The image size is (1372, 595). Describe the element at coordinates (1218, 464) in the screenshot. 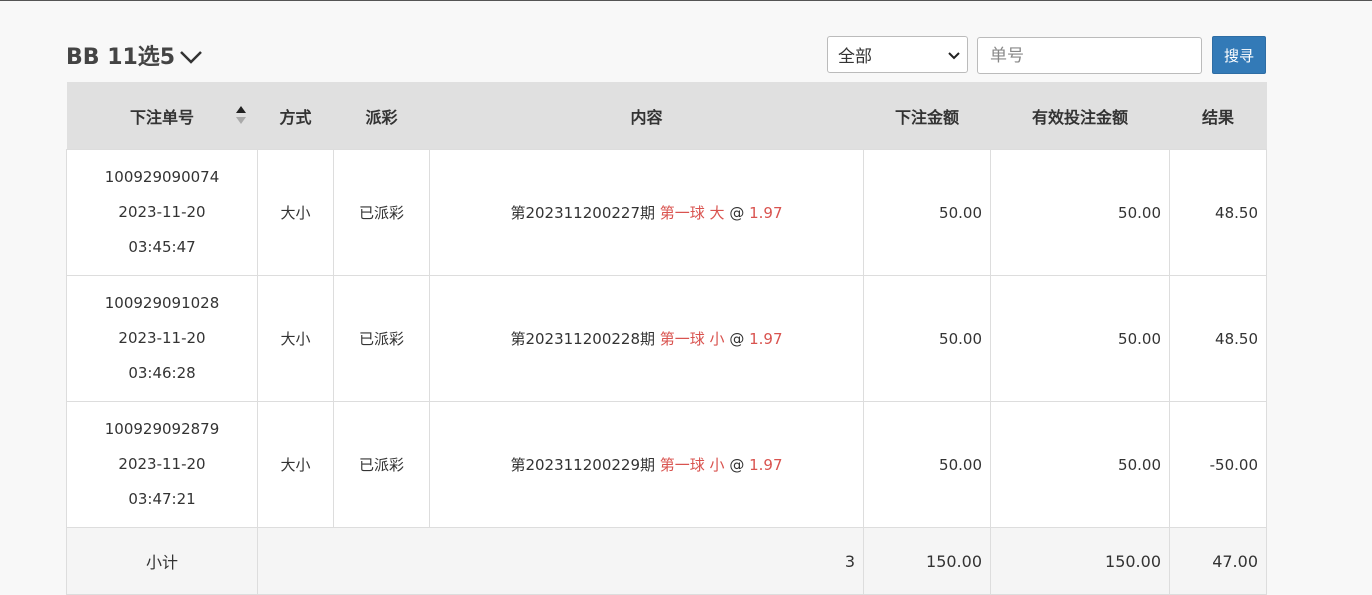

I see `result-cell: -50.00` at that location.